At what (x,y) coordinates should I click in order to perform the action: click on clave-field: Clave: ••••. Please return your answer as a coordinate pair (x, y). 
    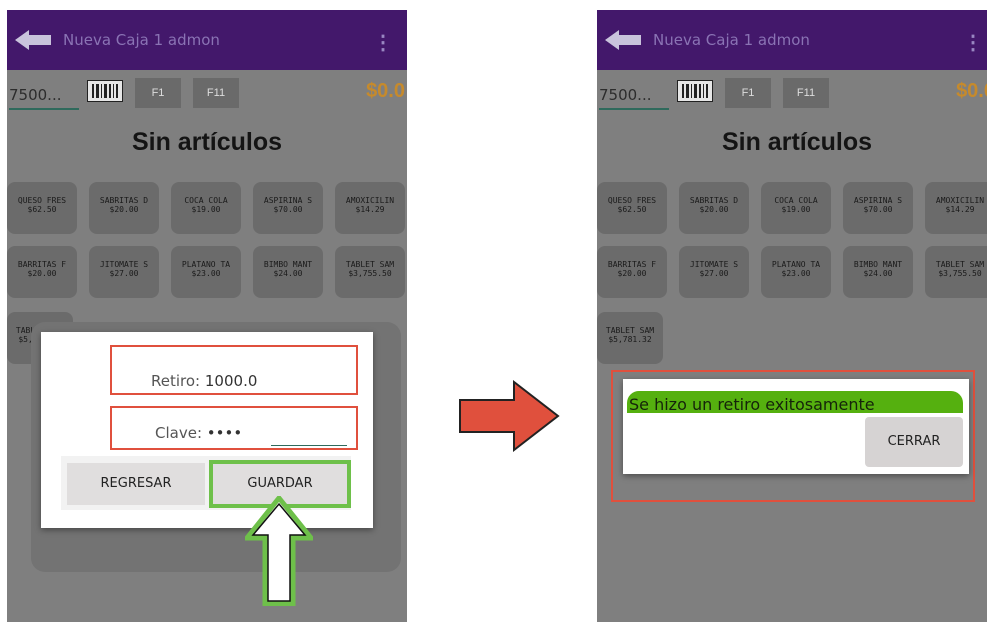
    Looking at the image, I should click on (198, 433).